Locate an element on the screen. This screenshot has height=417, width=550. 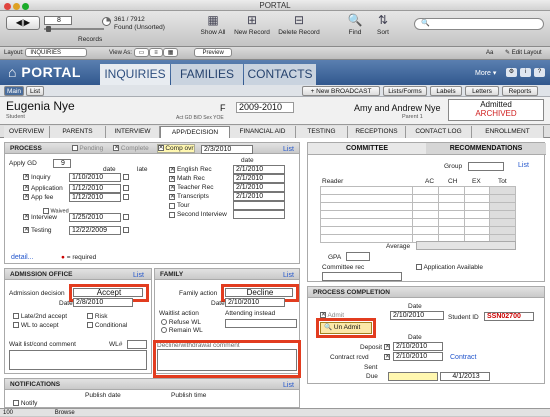
preview-button: Preview is located at coordinates (213, 52).